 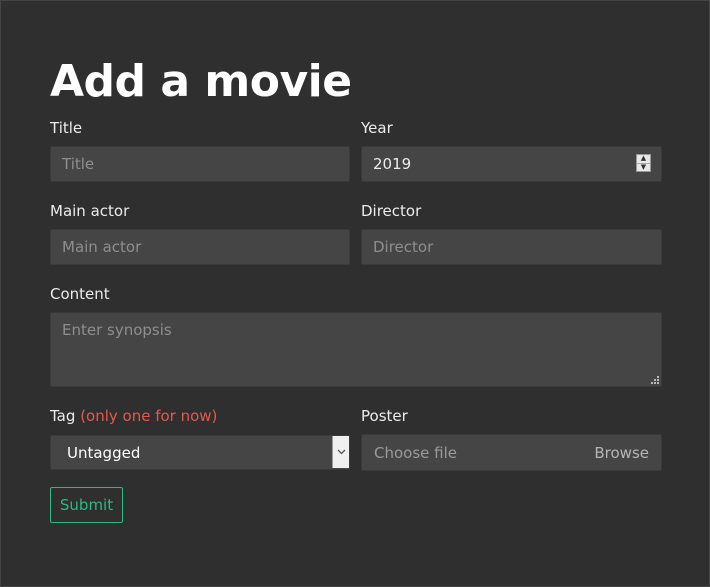 I want to click on tag-select: Untagged, so click(x=200, y=452).